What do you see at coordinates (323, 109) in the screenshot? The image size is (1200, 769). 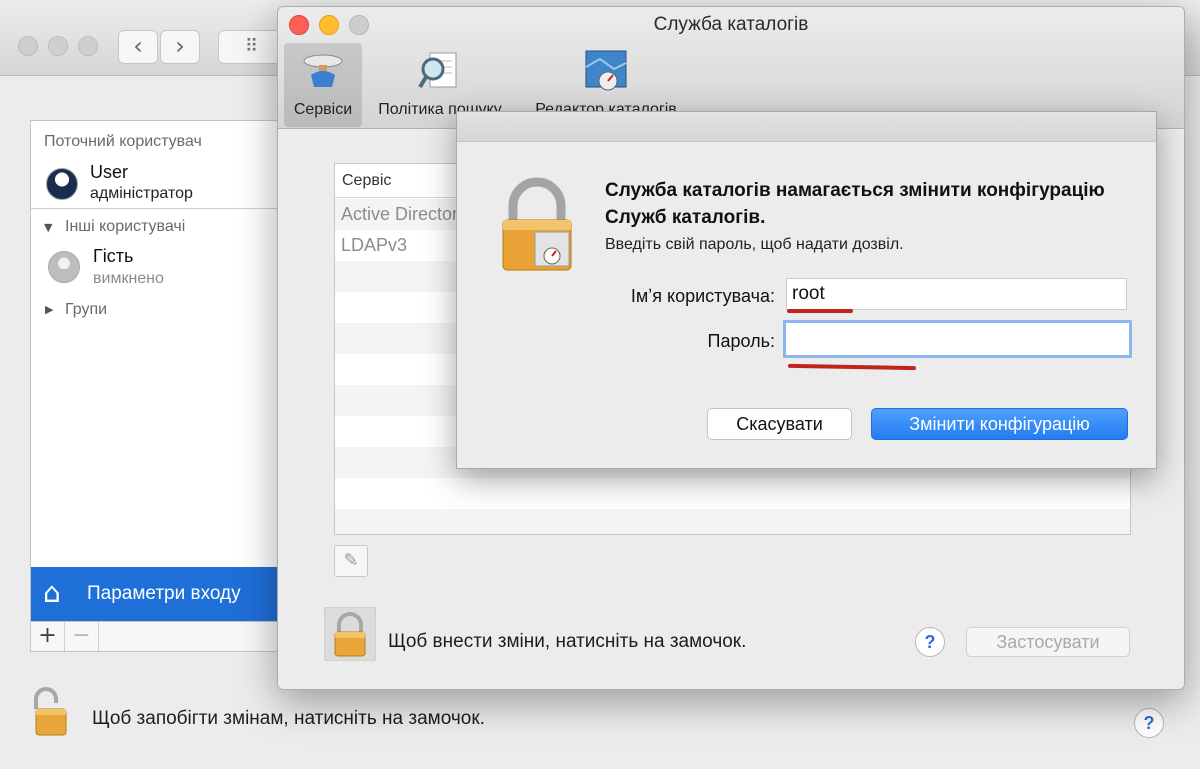 I see `tab-services-label: Сервіси` at bounding box center [323, 109].